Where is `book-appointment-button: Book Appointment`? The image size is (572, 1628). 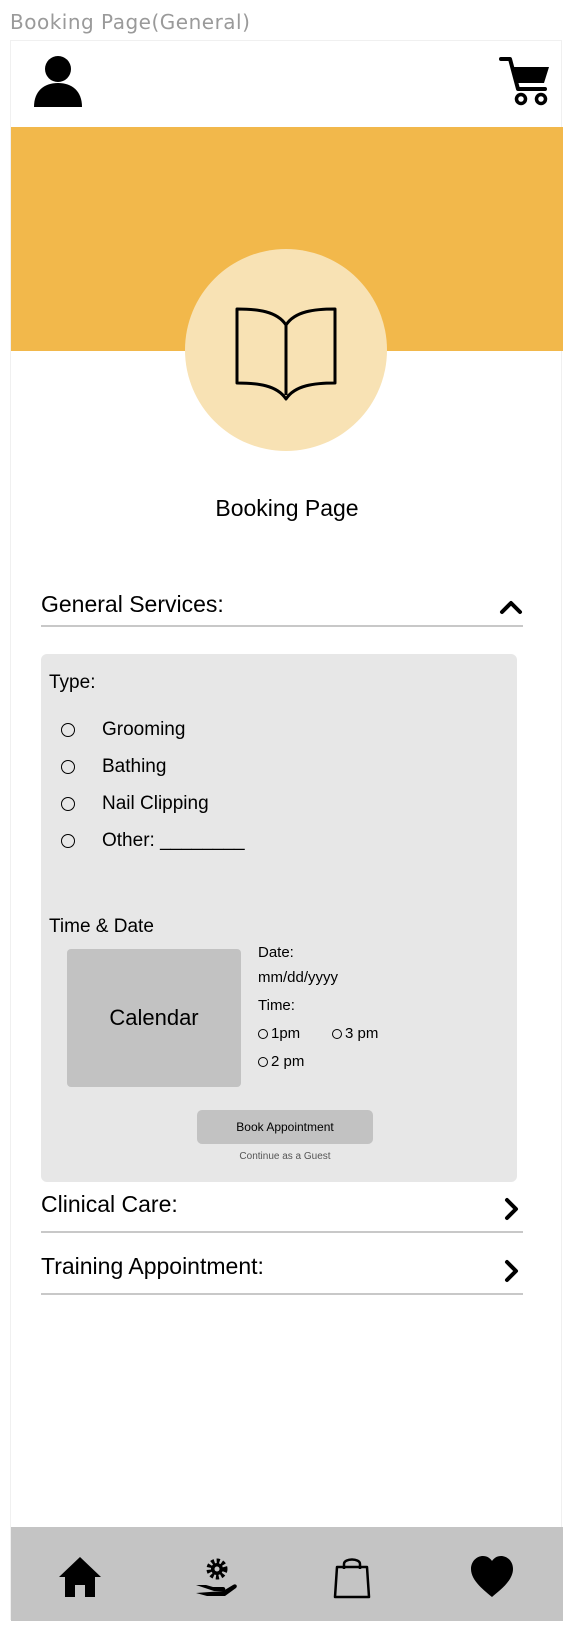 book-appointment-button: Book Appointment is located at coordinates (285, 1127).